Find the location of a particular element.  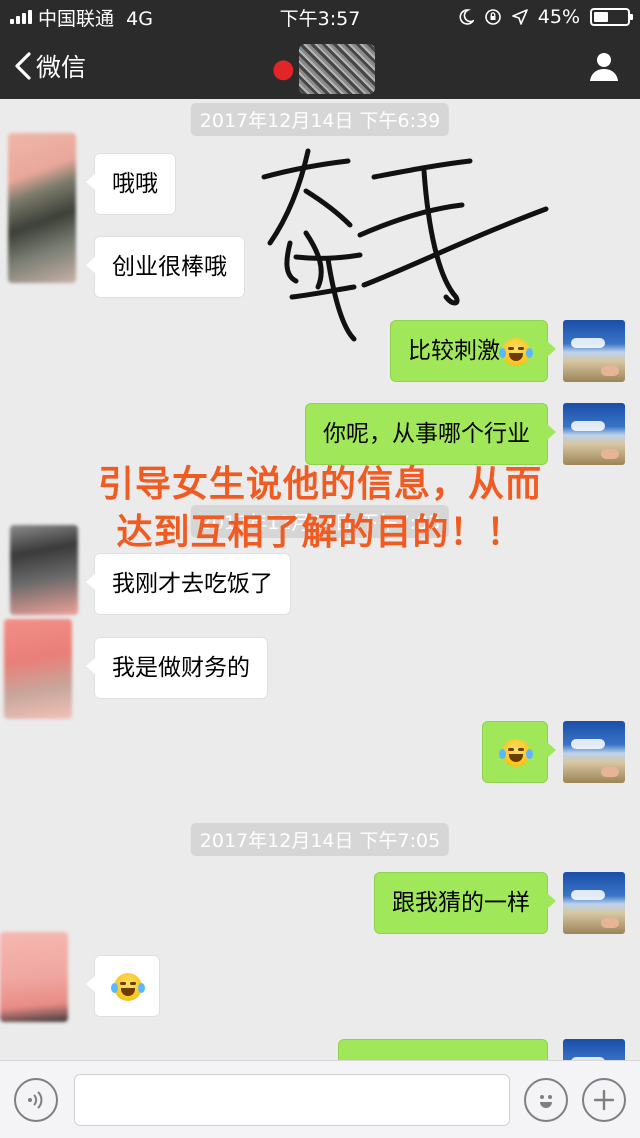

handwritten-overlay is located at coordinates (405, 245).